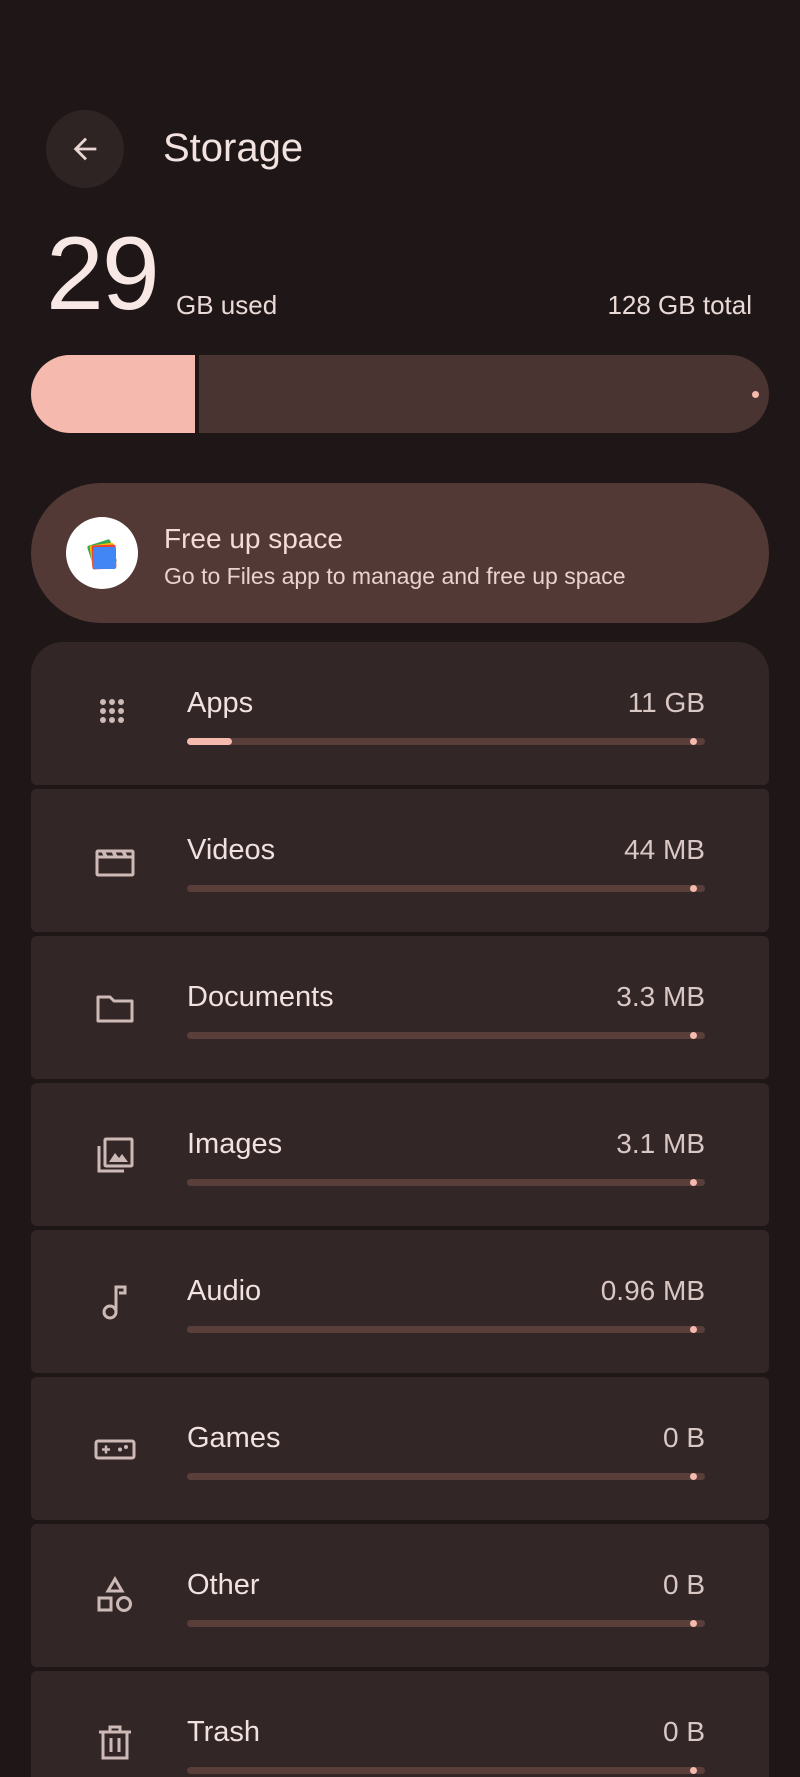 The image size is (800, 1777). I want to click on category-label: Videos, so click(231, 850).